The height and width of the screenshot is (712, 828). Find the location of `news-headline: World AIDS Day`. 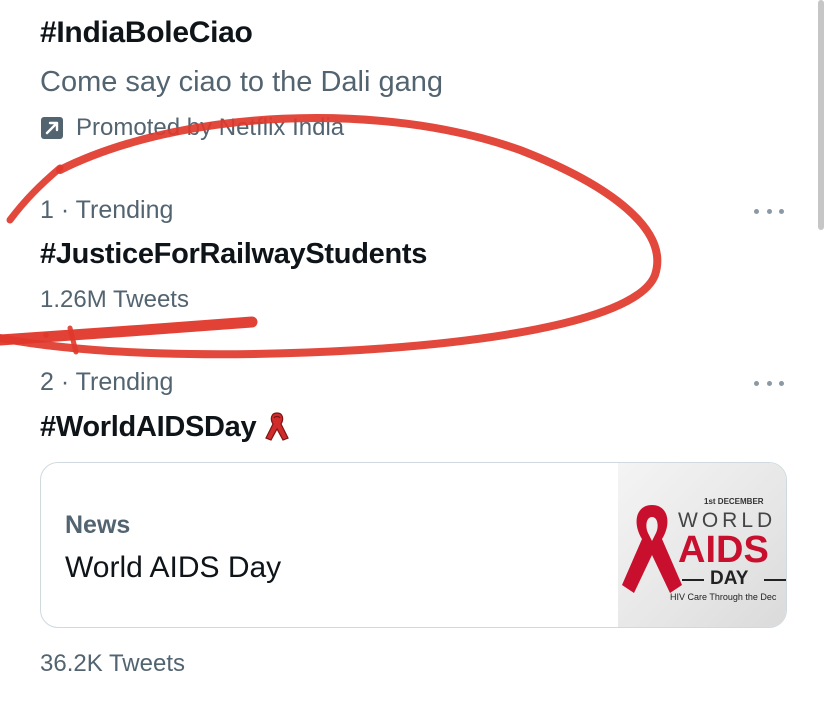

news-headline: World AIDS Day is located at coordinates (173, 568).